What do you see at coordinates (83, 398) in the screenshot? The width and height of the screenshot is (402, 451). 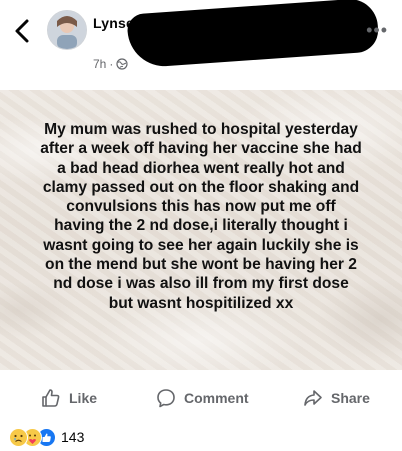 I see `like-label: Like` at bounding box center [83, 398].